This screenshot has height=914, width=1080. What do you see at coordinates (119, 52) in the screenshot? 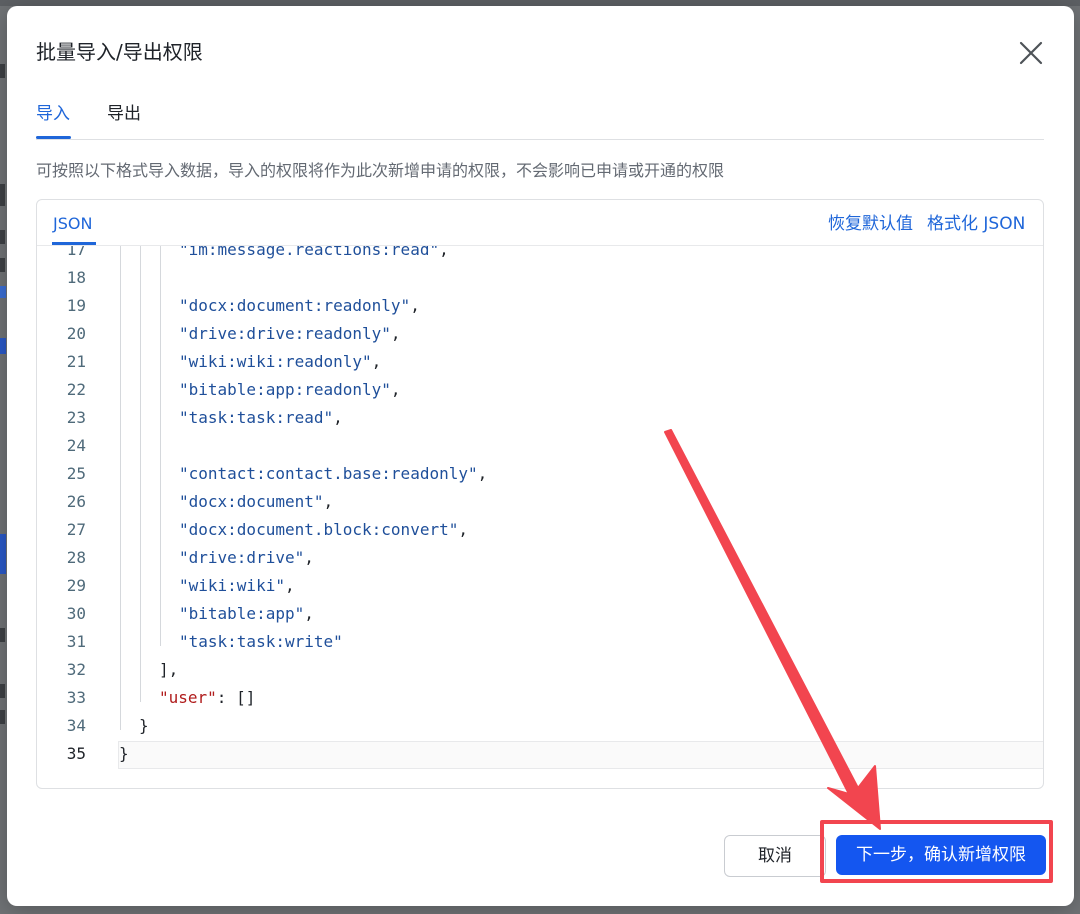
I see `dialog-title: 批量导入/导出权限` at bounding box center [119, 52].